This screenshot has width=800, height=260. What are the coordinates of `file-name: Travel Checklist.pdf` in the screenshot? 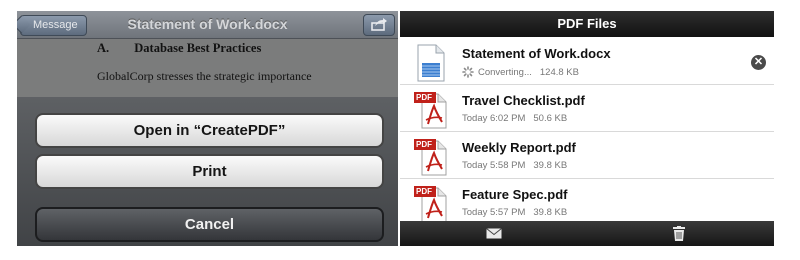 It's located at (523, 100).